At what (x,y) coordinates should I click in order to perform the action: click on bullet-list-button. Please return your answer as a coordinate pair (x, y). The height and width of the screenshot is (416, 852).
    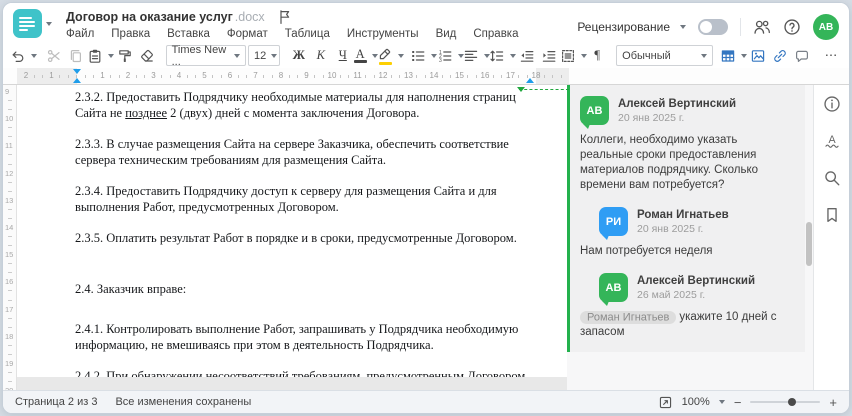
    Looking at the image, I should click on (425, 55).